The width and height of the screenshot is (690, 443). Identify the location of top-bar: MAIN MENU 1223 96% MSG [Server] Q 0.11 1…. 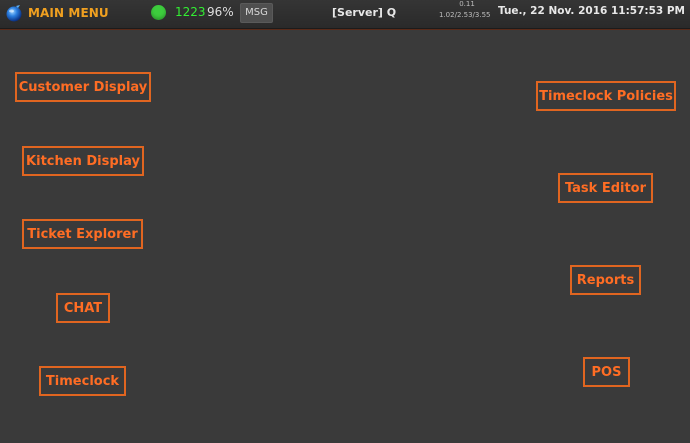
(345, 14).